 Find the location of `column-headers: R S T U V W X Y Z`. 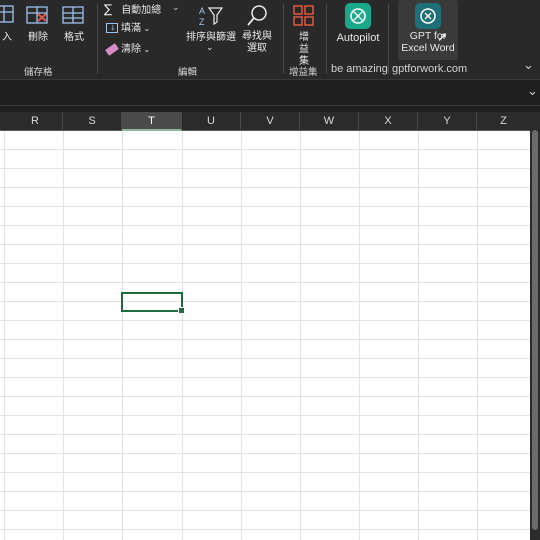

column-headers: R S T U V W X Y Z is located at coordinates (265, 121).